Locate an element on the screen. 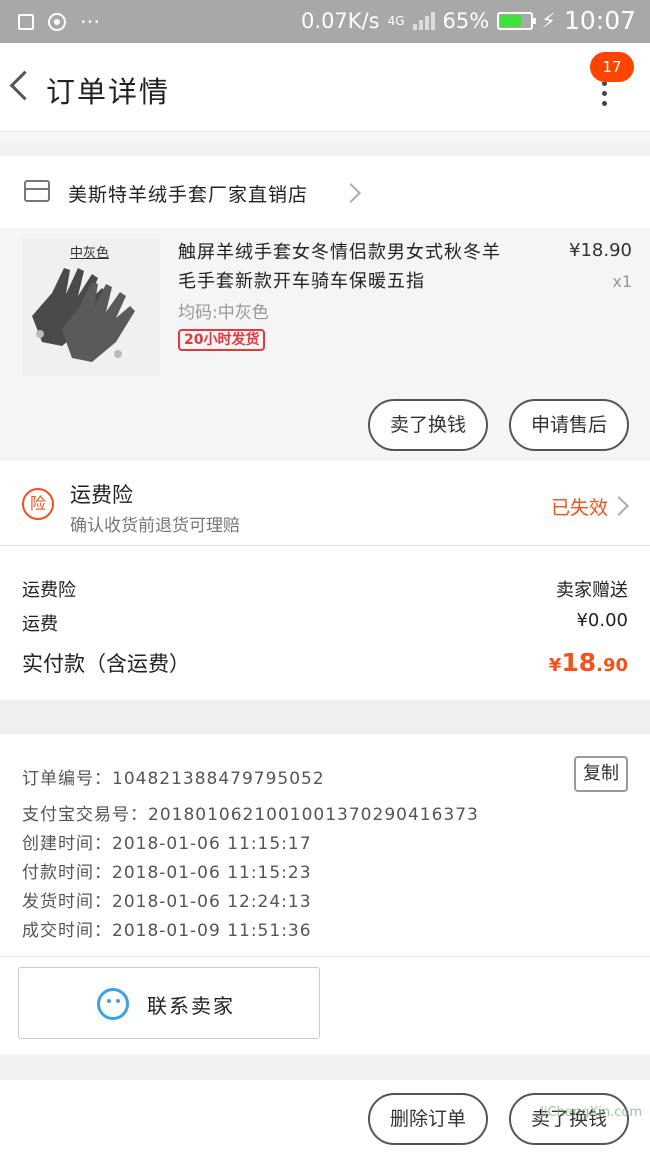 The height and width of the screenshot is (1155, 650). page-title: 订单详情 is located at coordinates (108, 92).